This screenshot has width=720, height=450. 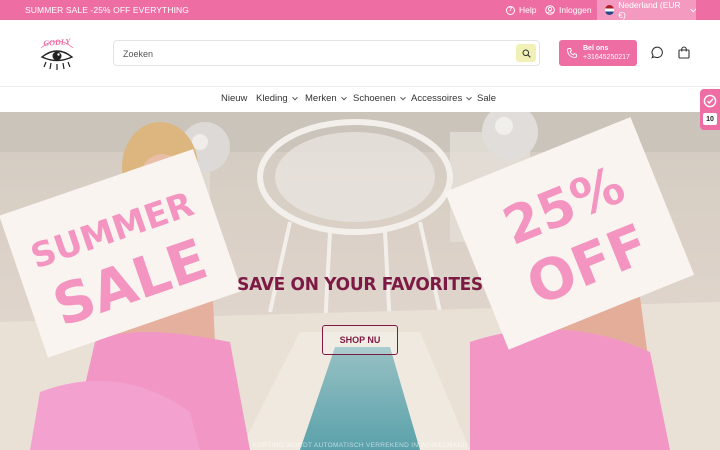 I want to click on nav-item-accessoires: Accessoires, so click(x=442, y=98).